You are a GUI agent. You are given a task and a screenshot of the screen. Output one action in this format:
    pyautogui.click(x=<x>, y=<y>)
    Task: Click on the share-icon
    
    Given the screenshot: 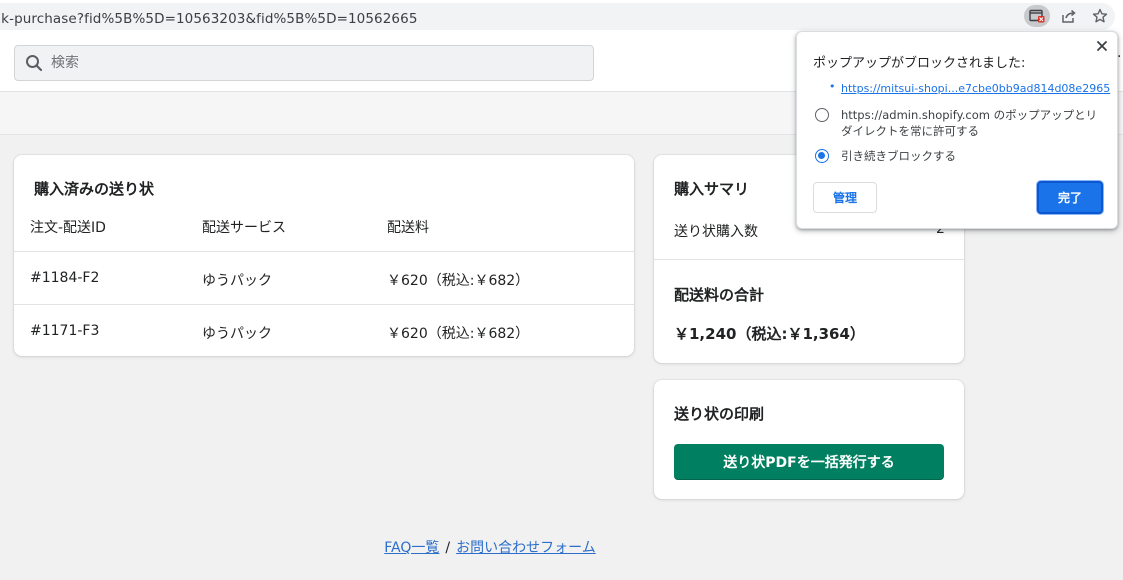 What is the action you would take?
    pyautogui.click(x=1069, y=16)
    